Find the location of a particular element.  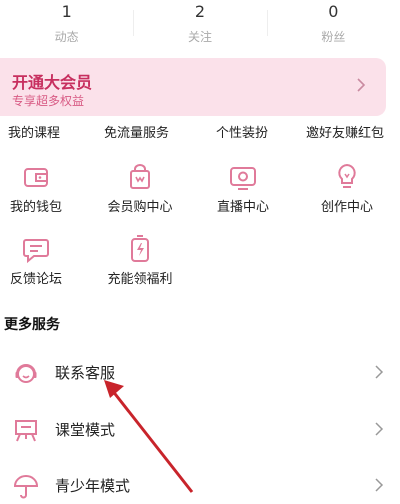

service-themes: 个性装扮 is located at coordinates (242, 131).